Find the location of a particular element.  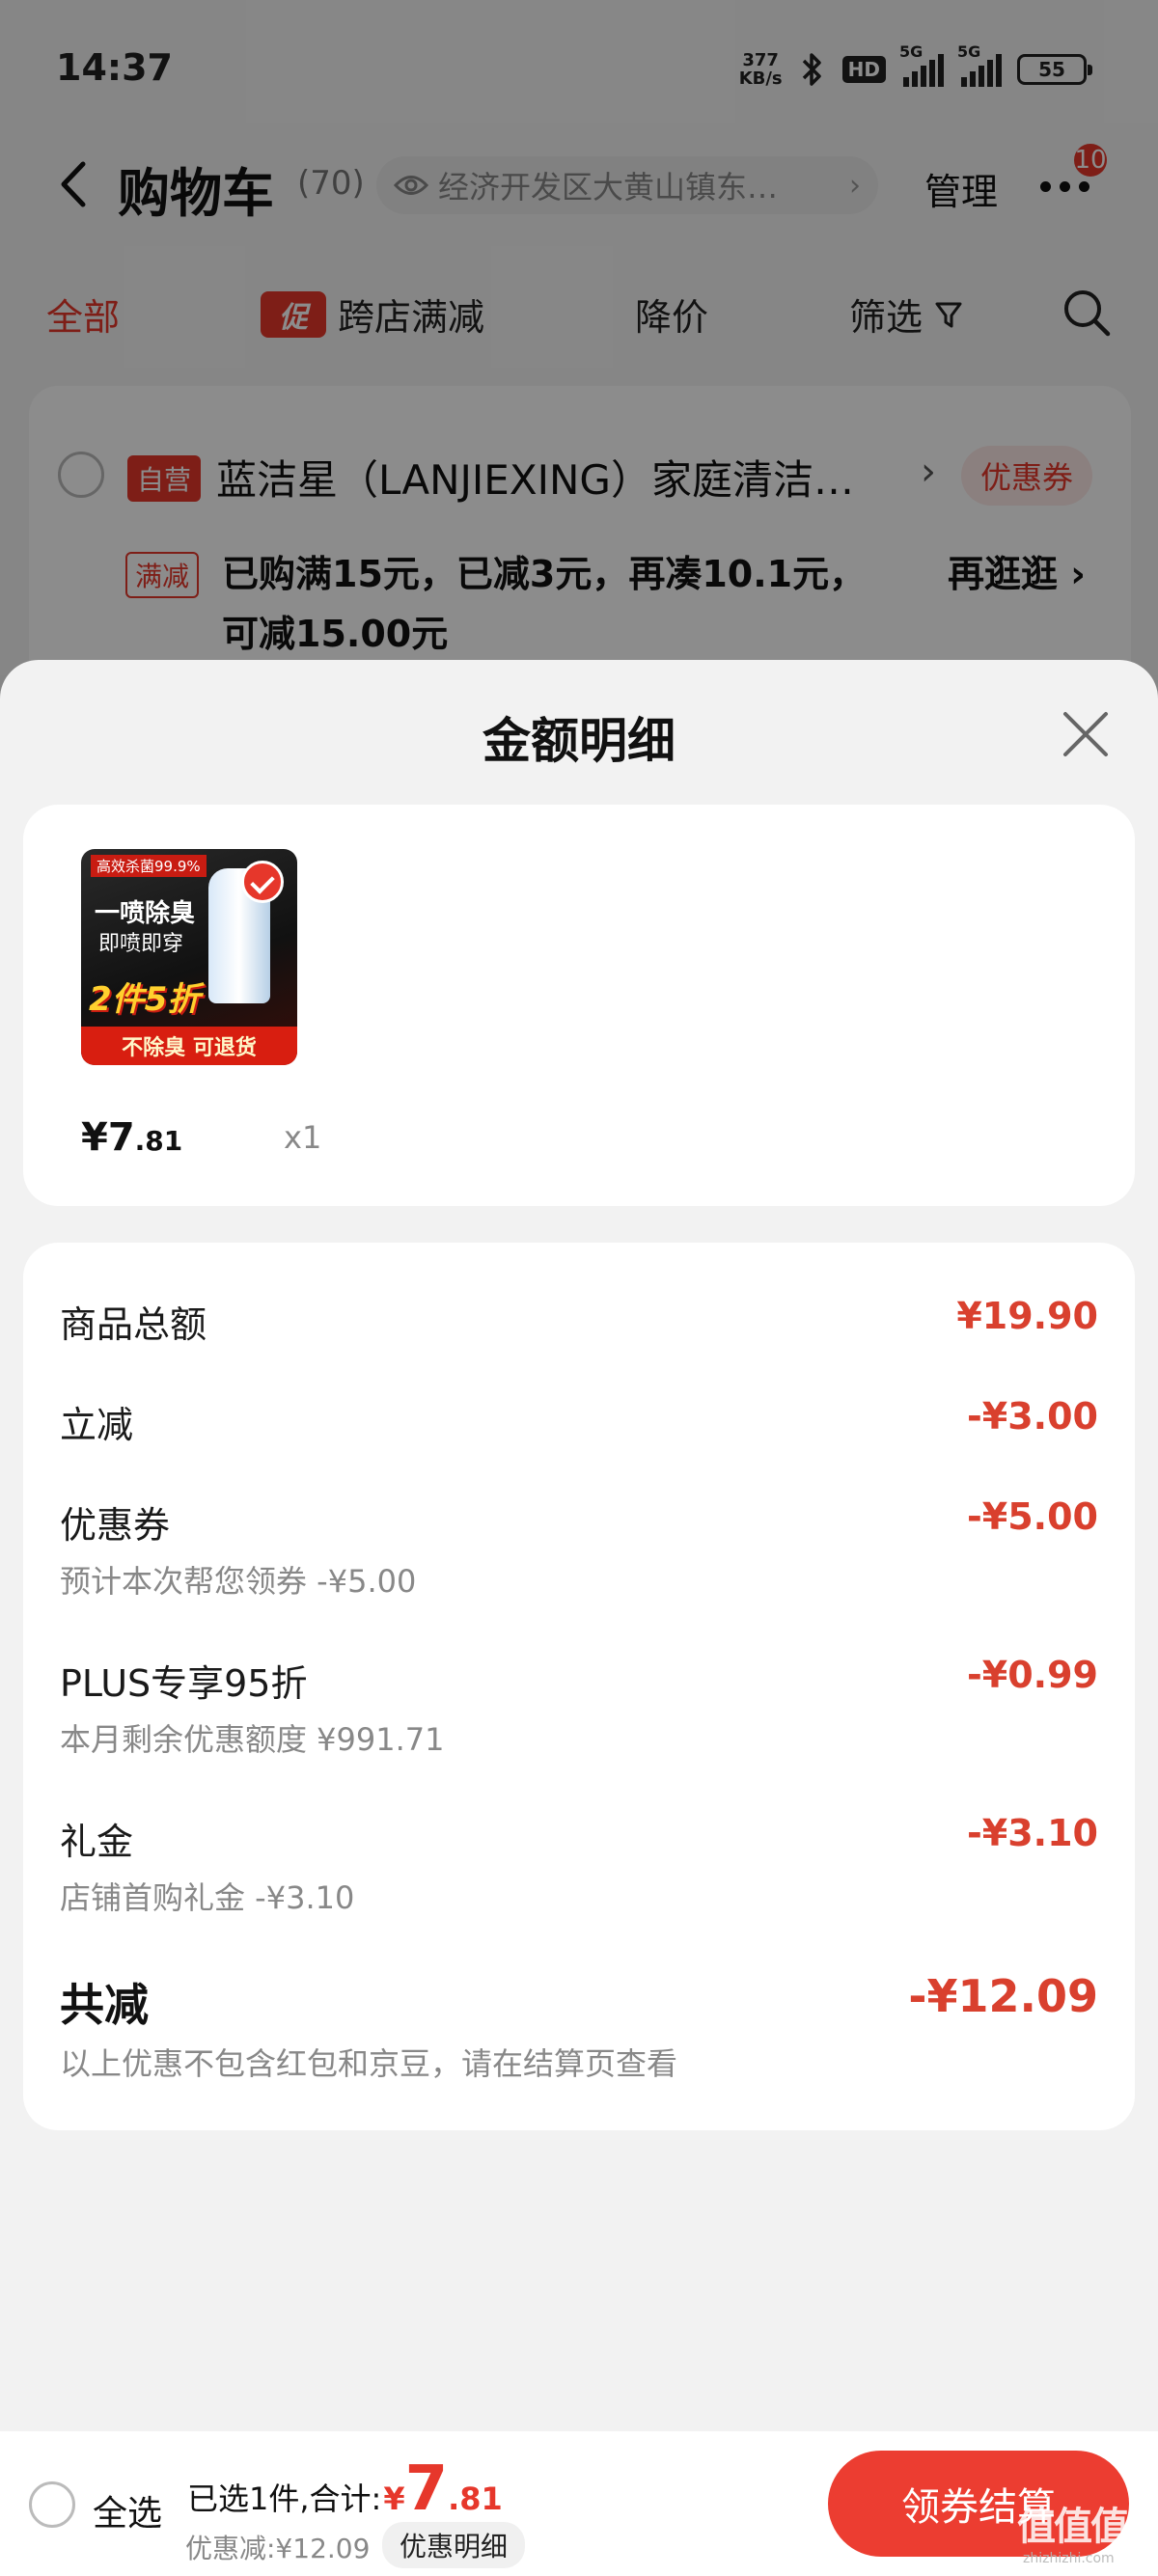

total-discount-label: 共减 is located at coordinates (104, 2005).